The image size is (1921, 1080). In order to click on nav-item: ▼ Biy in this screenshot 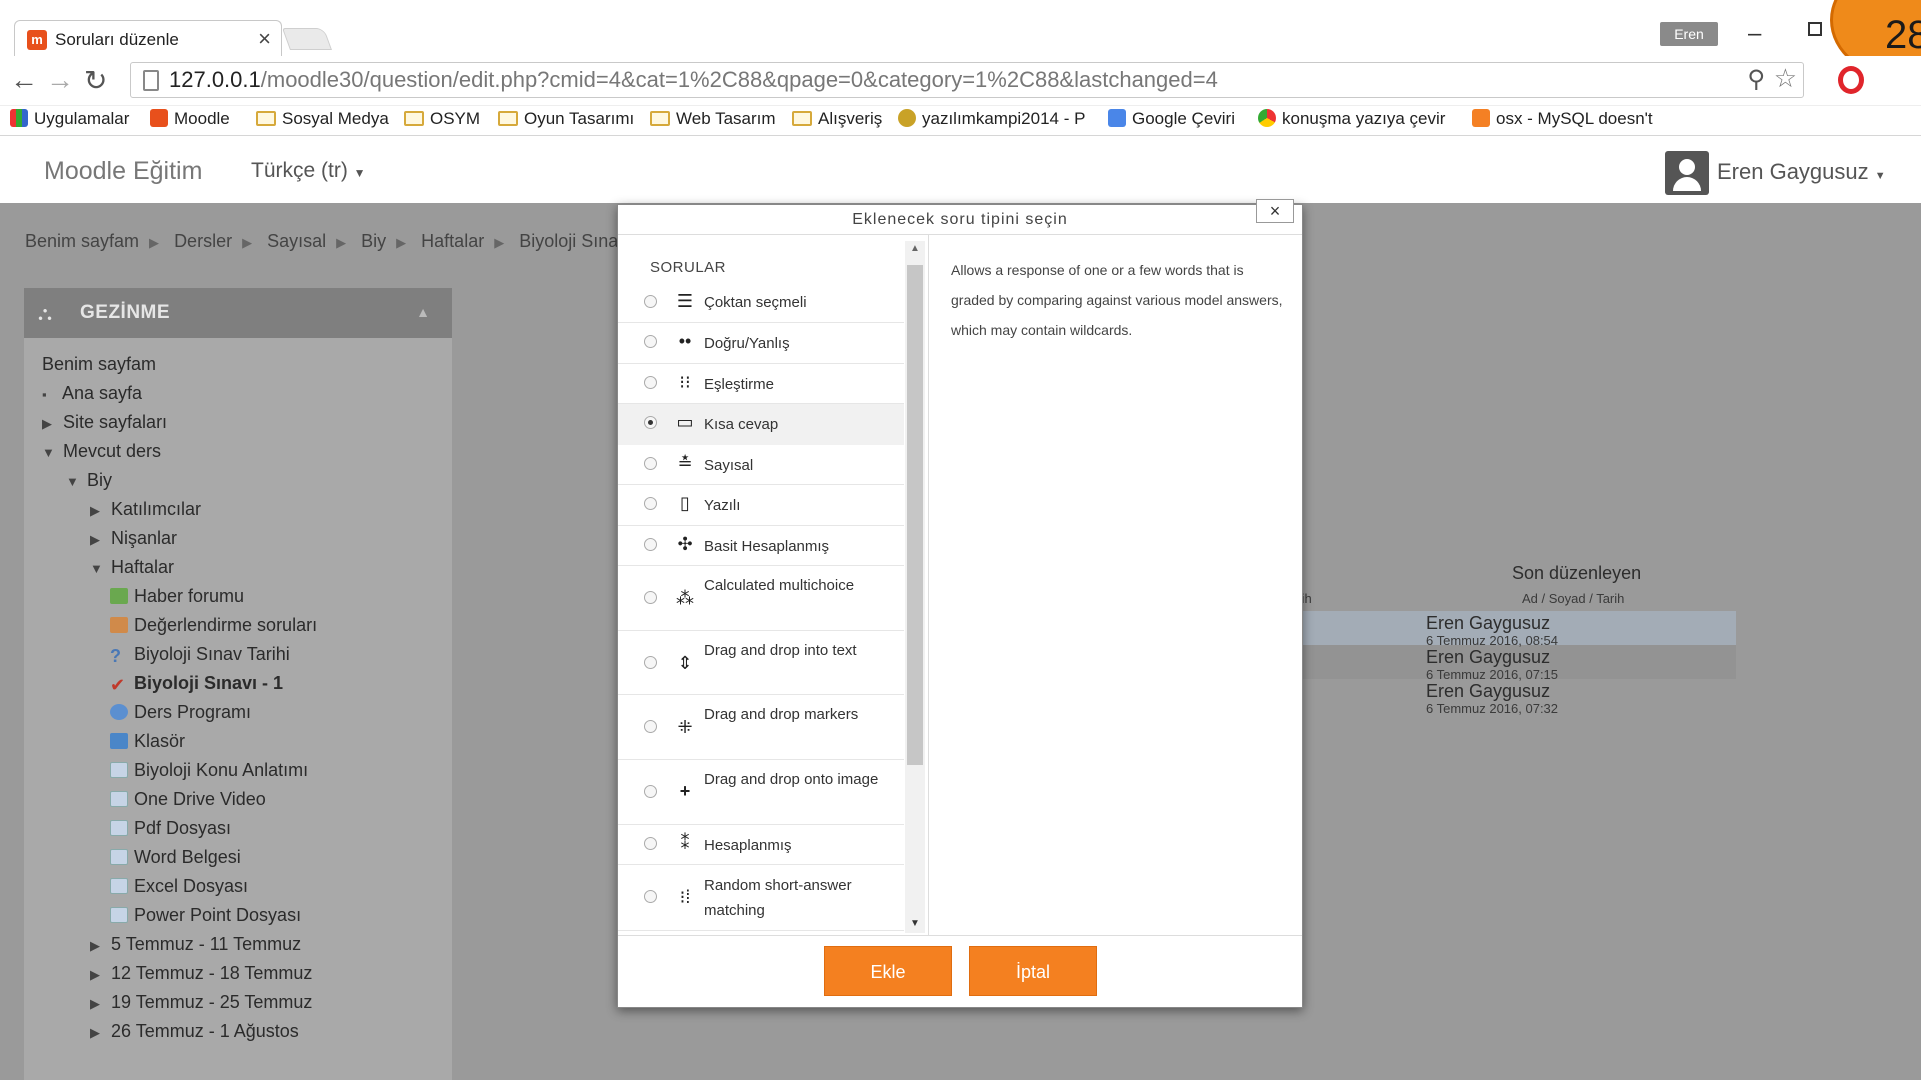, I will do `click(89, 480)`.